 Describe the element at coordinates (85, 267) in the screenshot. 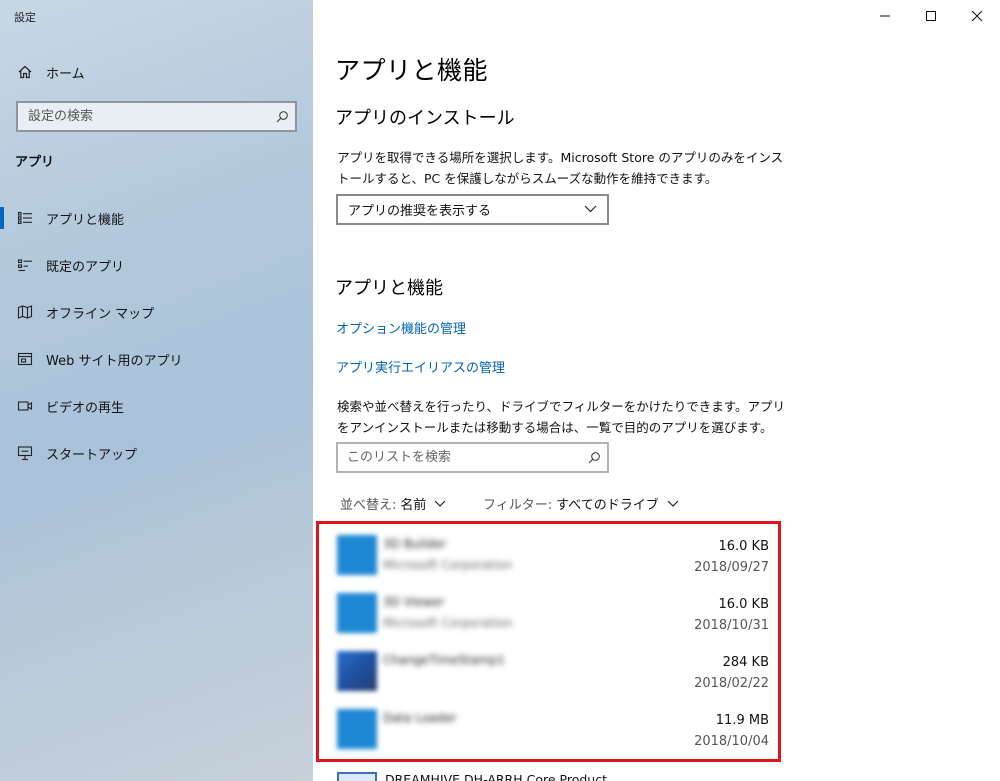

I see `sidebar-item-label: 既定のアプリ` at that location.